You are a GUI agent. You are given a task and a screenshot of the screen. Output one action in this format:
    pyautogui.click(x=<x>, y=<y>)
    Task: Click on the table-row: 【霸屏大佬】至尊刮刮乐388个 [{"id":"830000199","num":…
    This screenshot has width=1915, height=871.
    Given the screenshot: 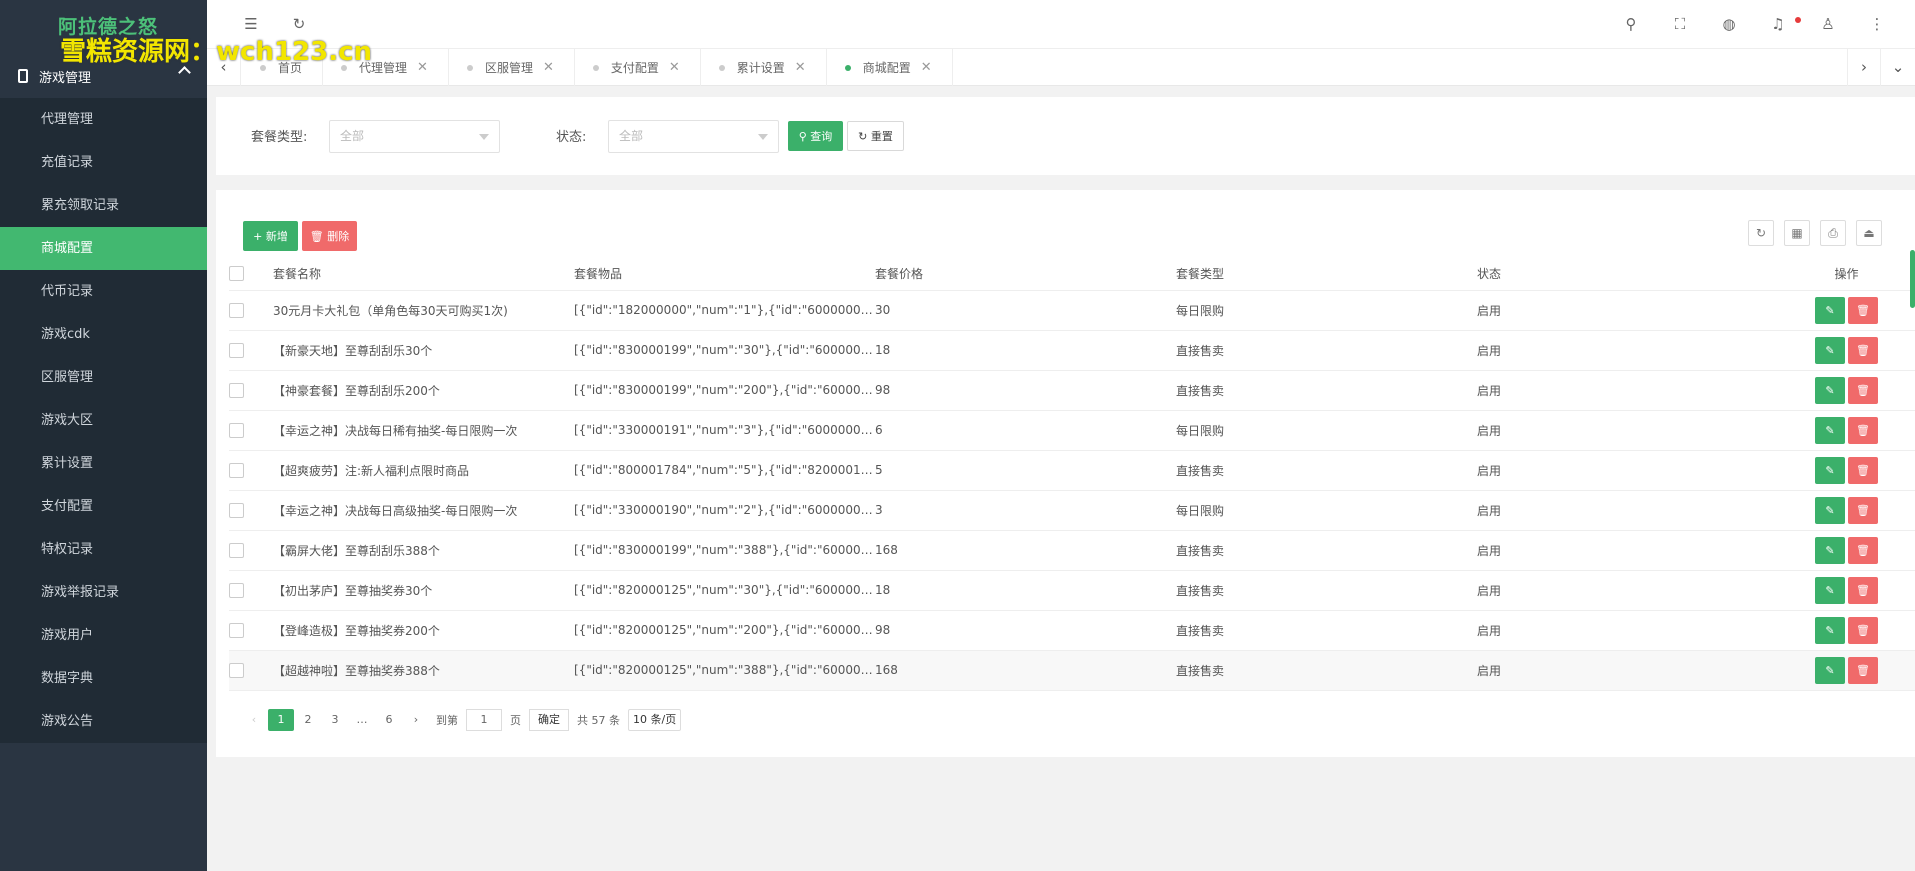 What is the action you would take?
    pyautogui.click(x=1072, y=550)
    